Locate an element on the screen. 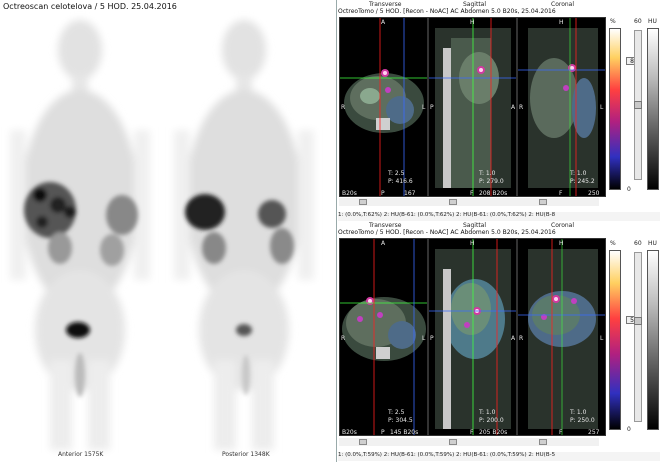 The height and width of the screenshot is (462, 660). readout-slice: 205 B20s is located at coordinates (493, 432).